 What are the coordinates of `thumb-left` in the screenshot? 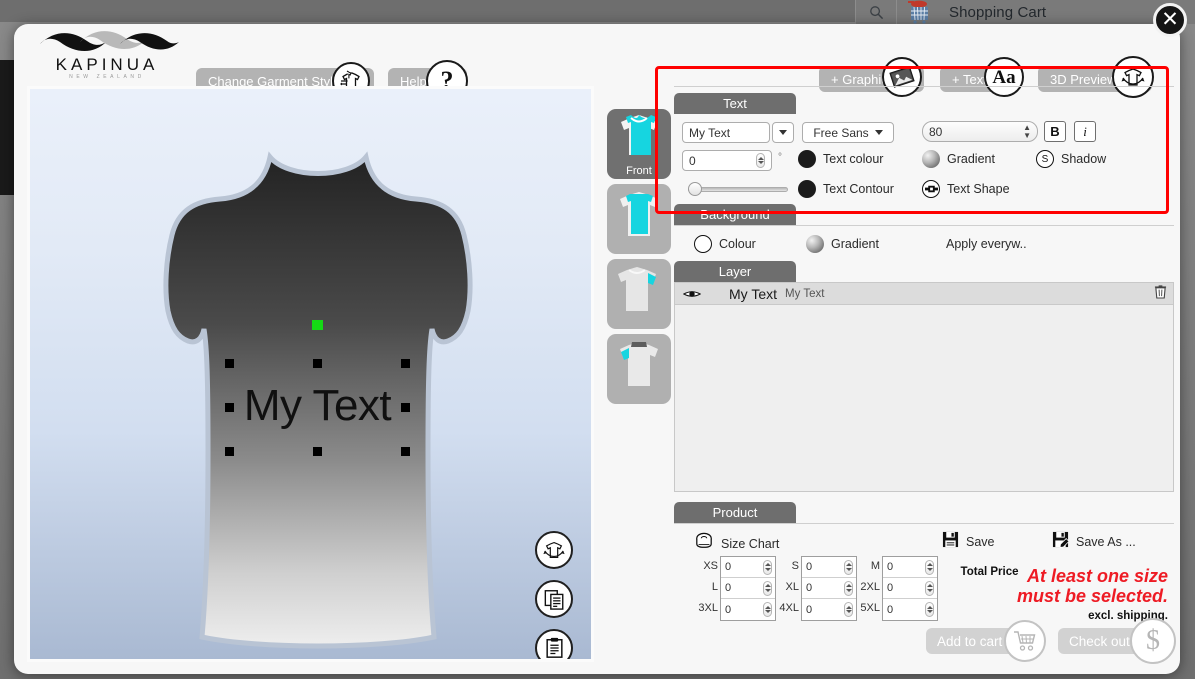 It's located at (639, 294).